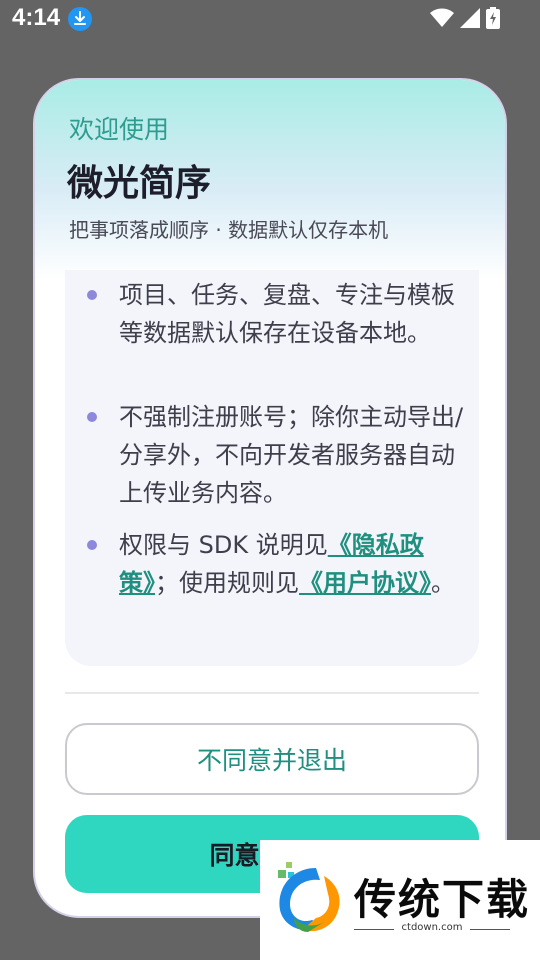  What do you see at coordinates (223, 545) in the screenshot?
I see `policy-prefix-text: 权限与 SDK 说明见` at bounding box center [223, 545].